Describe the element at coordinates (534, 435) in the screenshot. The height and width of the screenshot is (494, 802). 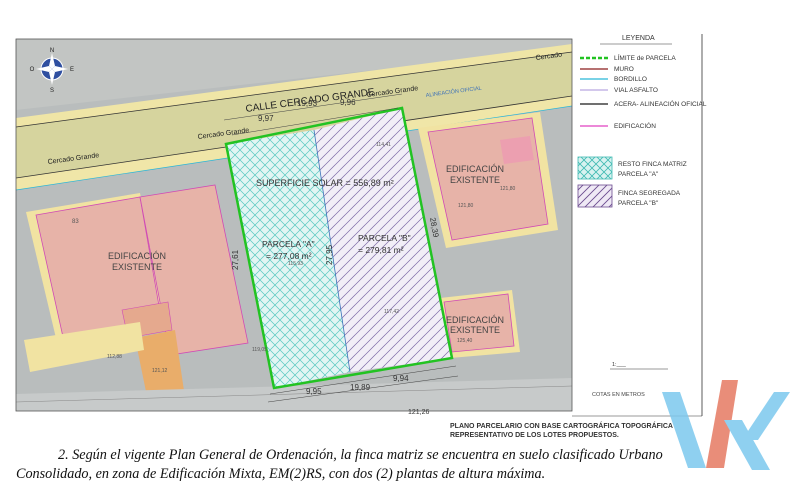
I see `plan-title-2: REPRESENTATIVO DE LOS LOTES PROPUESTOS.` at that location.